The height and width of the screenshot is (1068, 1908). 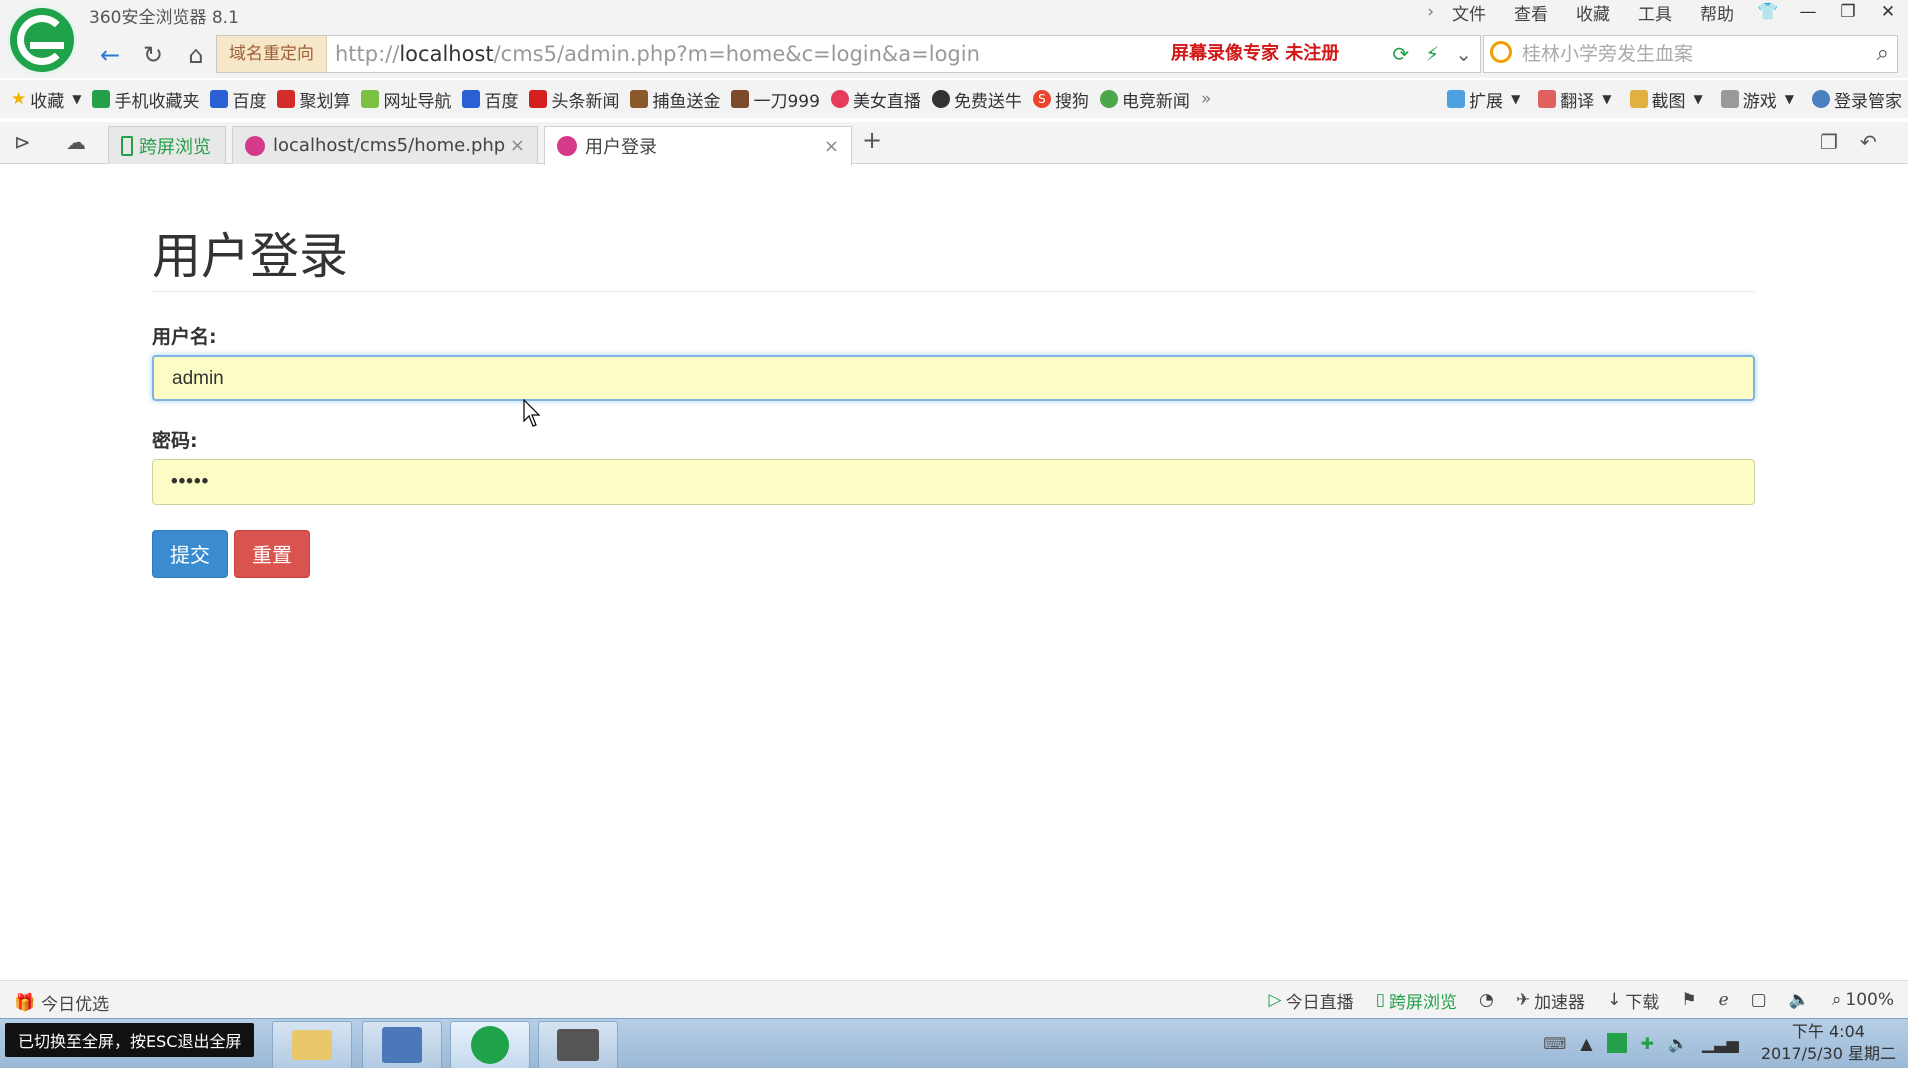 I want to click on games-button: 游戏 ▼, so click(x=1757, y=99).